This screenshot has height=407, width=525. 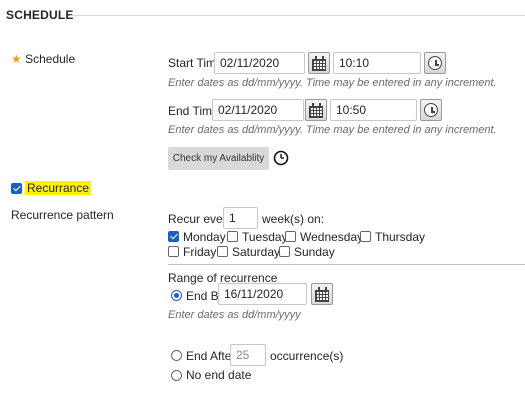 What do you see at coordinates (435, 63) in the screenshot?
I see `start-time-clock-icon` at bounding box center [435, 63].